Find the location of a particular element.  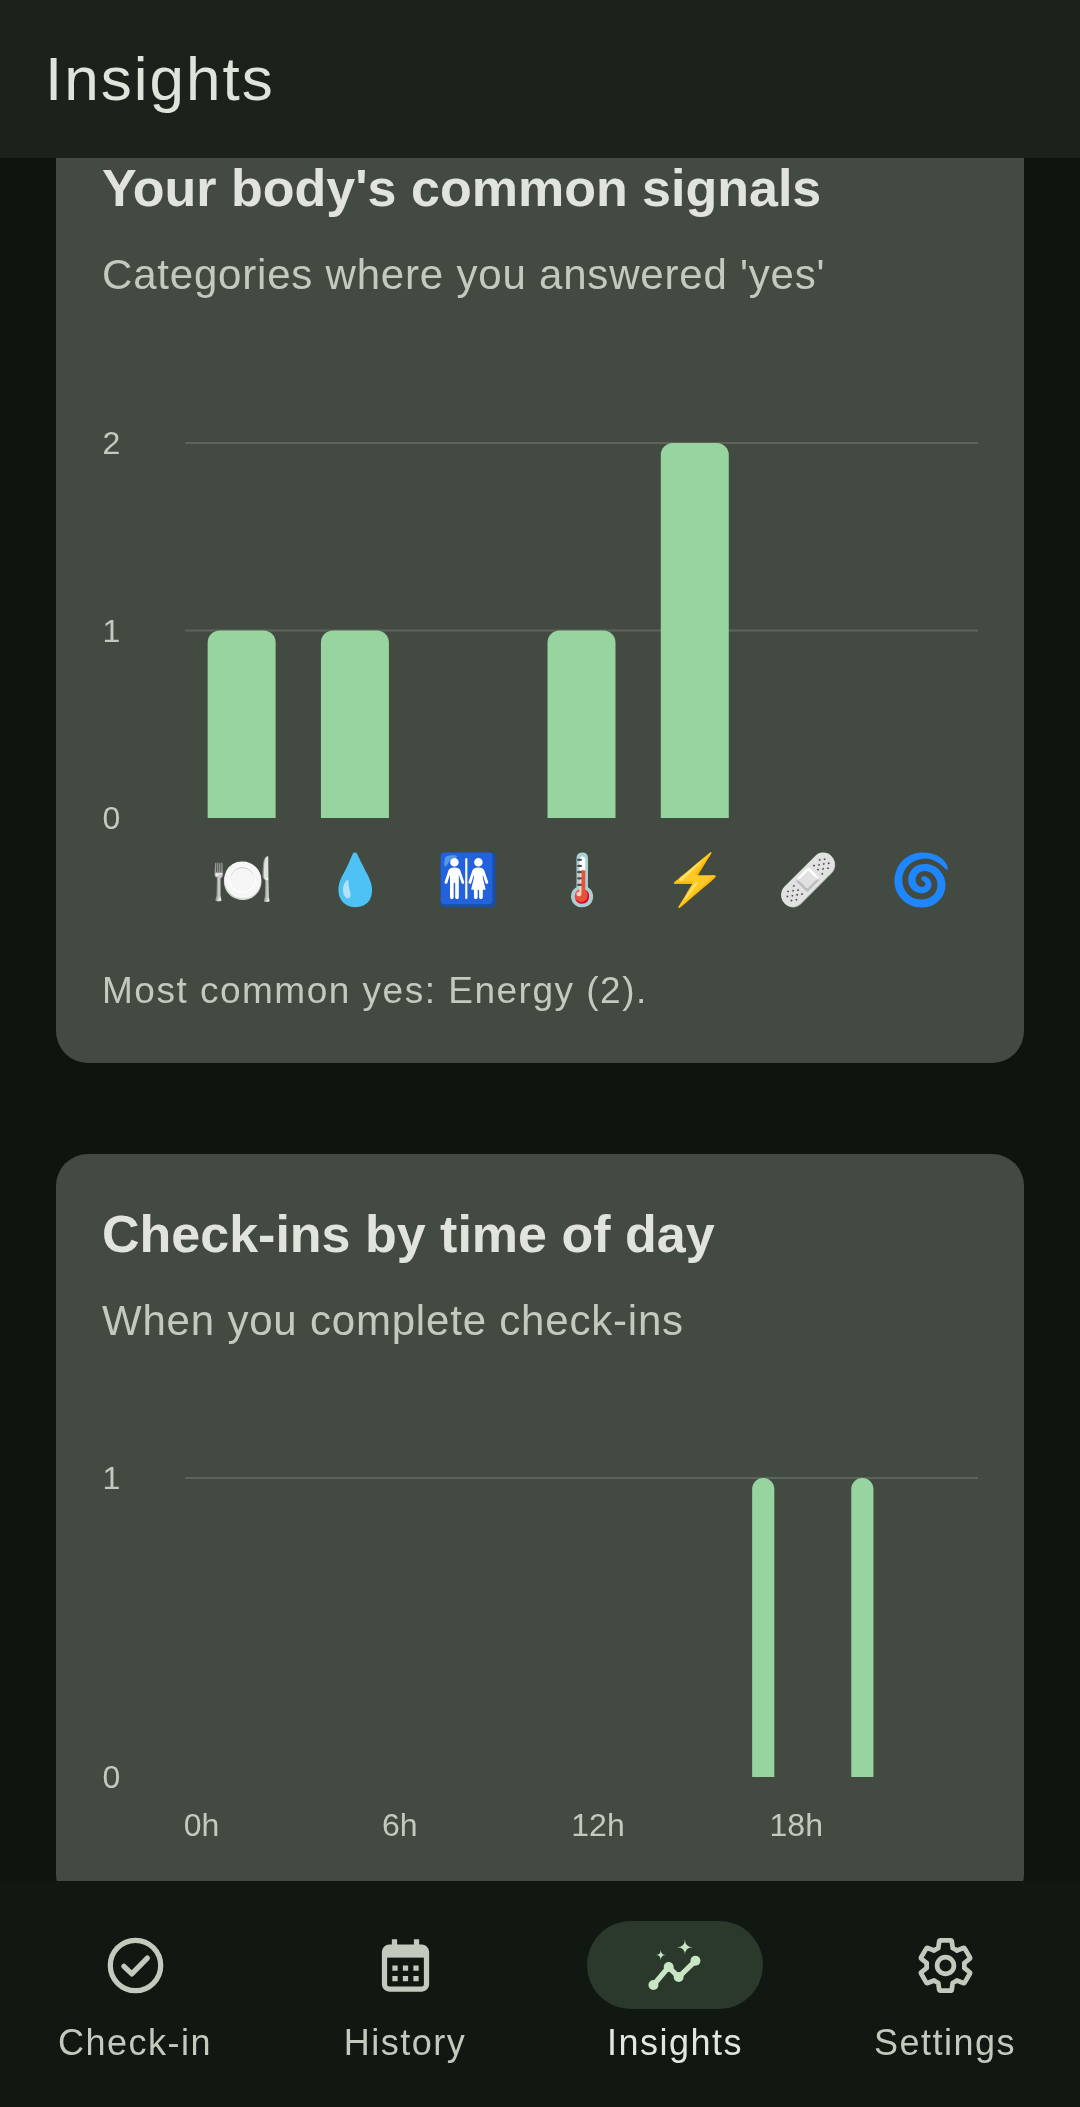

nav-tab: Settings is located at coordinates (945, 1994).